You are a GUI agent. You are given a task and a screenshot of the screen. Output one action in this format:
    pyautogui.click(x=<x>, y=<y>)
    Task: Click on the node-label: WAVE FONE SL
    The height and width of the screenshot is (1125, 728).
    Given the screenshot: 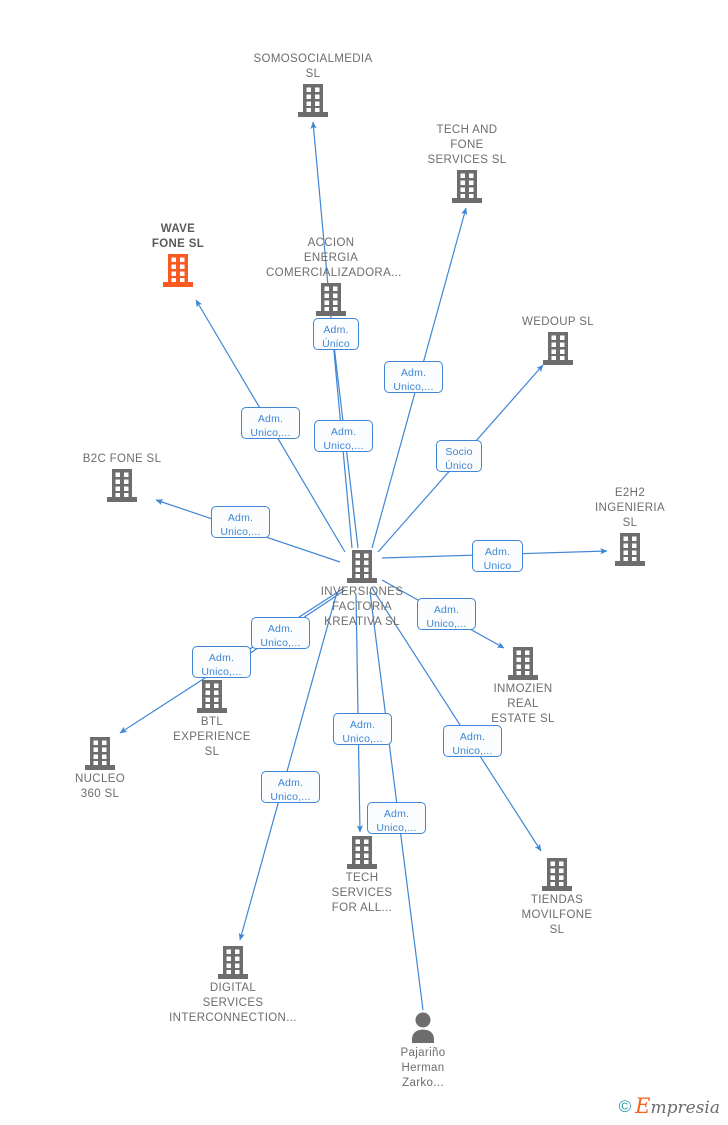 What is the action you would take?
    pyautogui.click(x=178, y=236)
    